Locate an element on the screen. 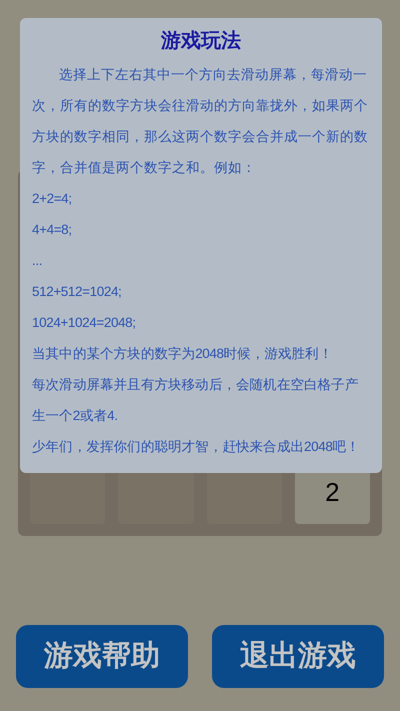 The image size is (400, 711). exit-button: 退出游戏 is located at coordinates (298, 656).